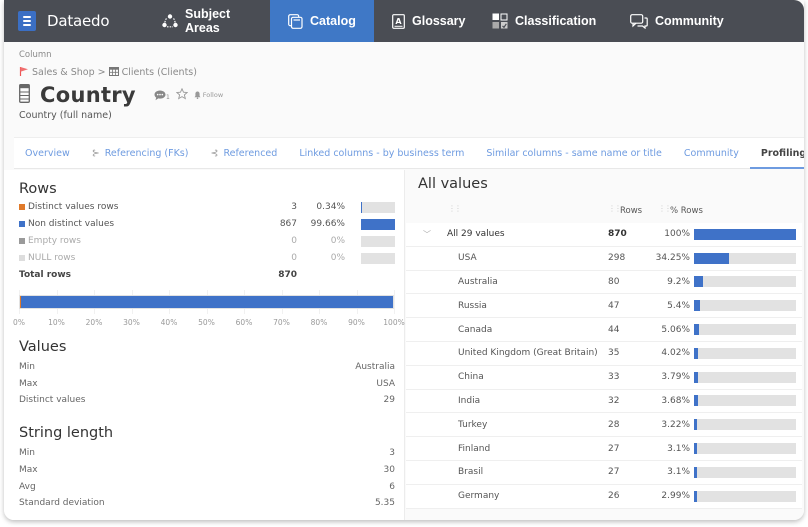 Image resolution: width=808 pixels, height=527 pixels. What do you see at coordinates (54, 241) in the screenshot?
I see `rows-stat-label-text: Empty rows` at bounding box center [54, 241].